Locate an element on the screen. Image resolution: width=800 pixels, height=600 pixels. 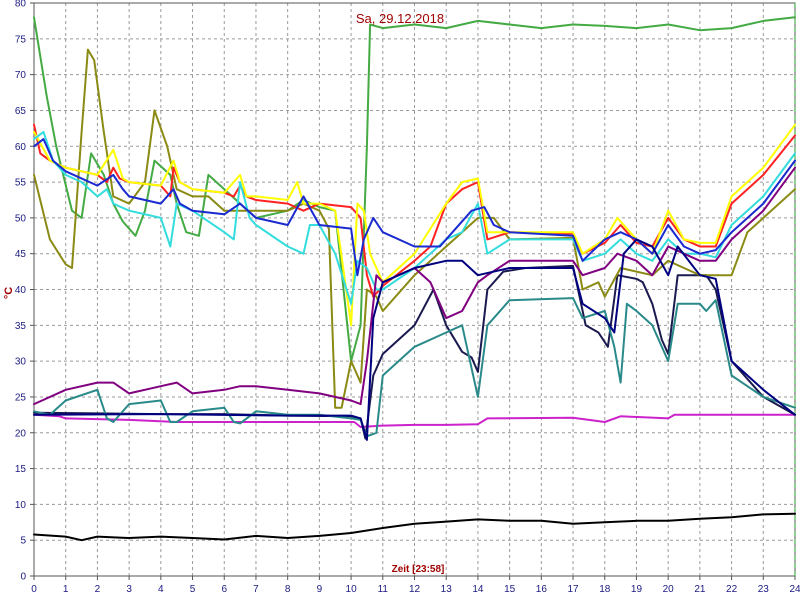
x-tick-label: 16 is located at coordinates (542, 589).